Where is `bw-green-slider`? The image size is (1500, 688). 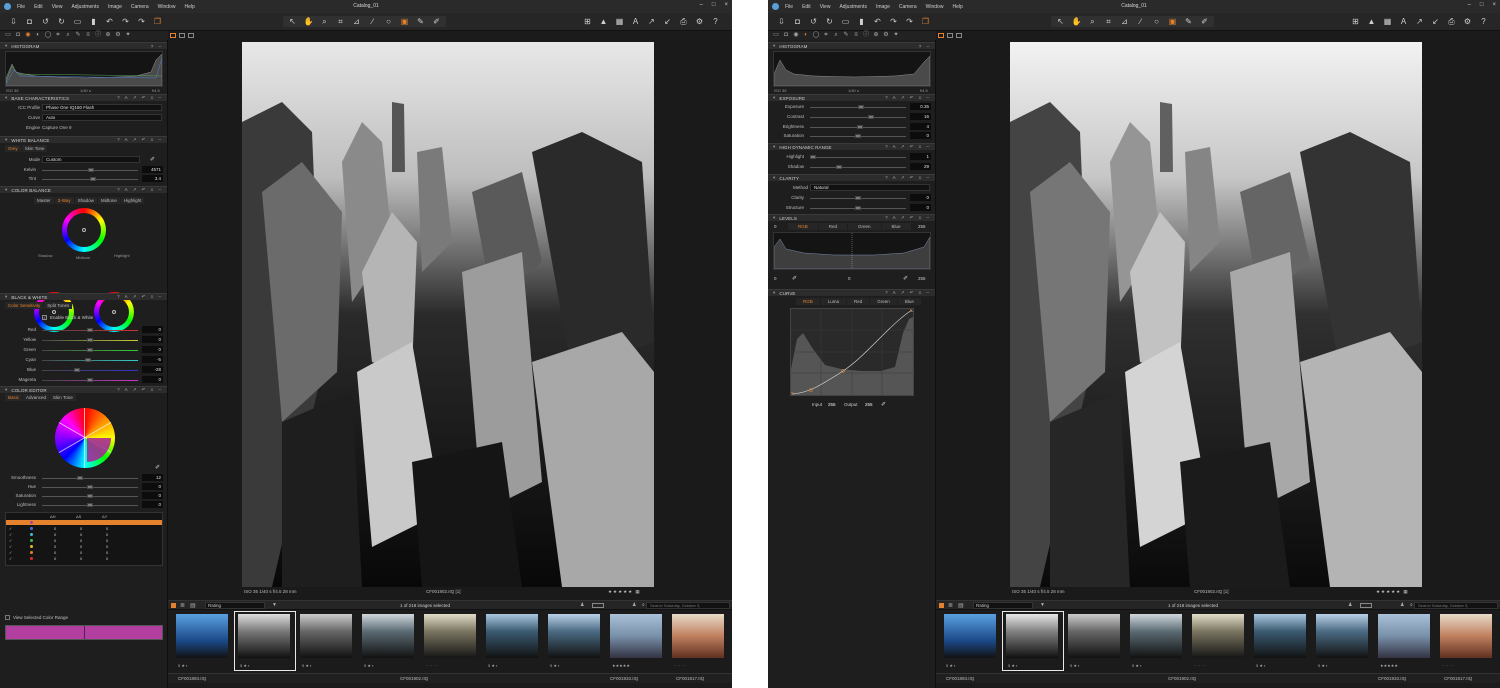 bw-green-slider is located at coordinates (90, 350).